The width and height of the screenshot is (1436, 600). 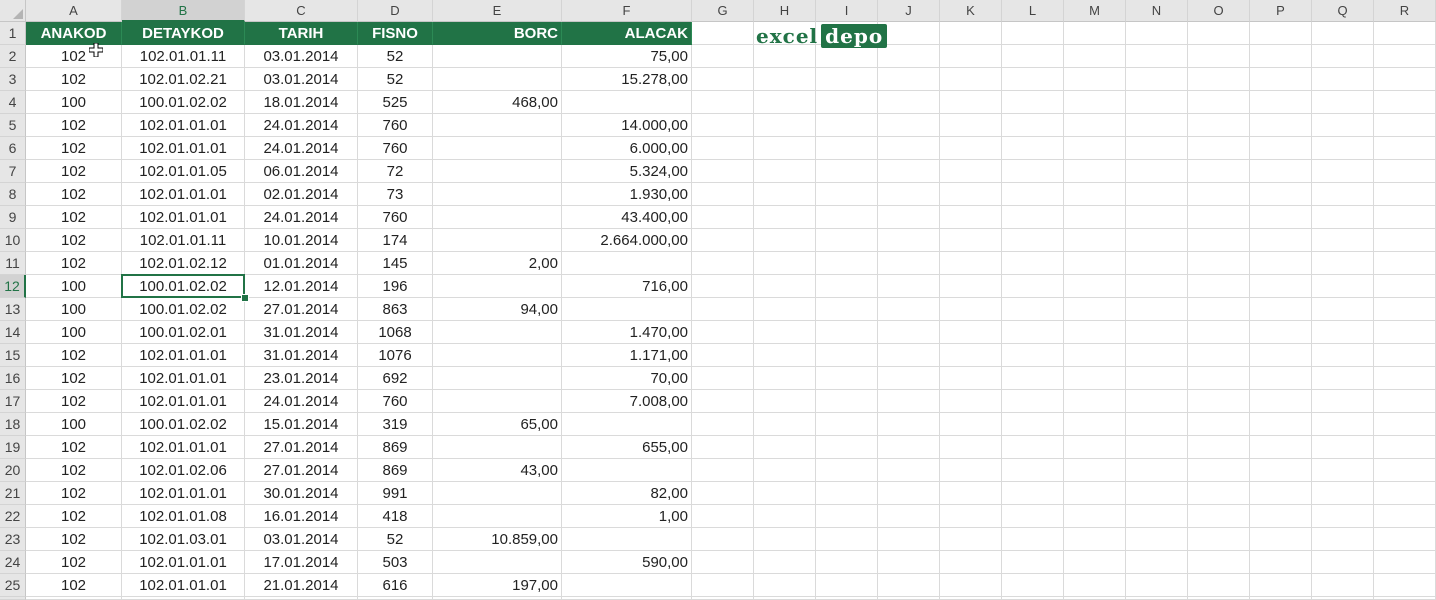 What do you see at coordinates (627, 516) in the screenshot?
I see `grid-cell: 1,00` at bounding box center [627, 516].